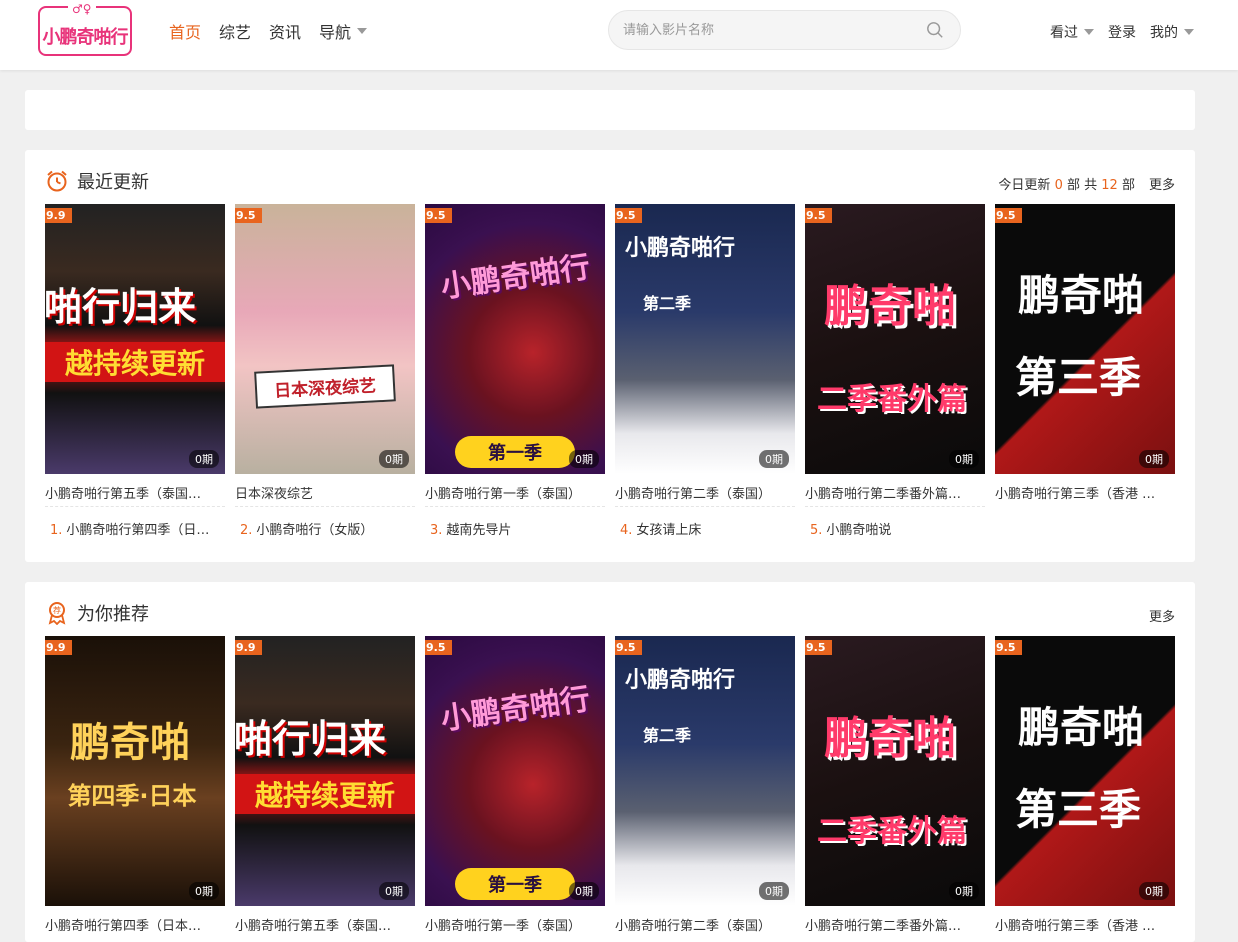 The image size is (1238, 942). Describe the element at coordinates (626, 530) in the screenshot. I see `hot-rank: 4.` at that location.